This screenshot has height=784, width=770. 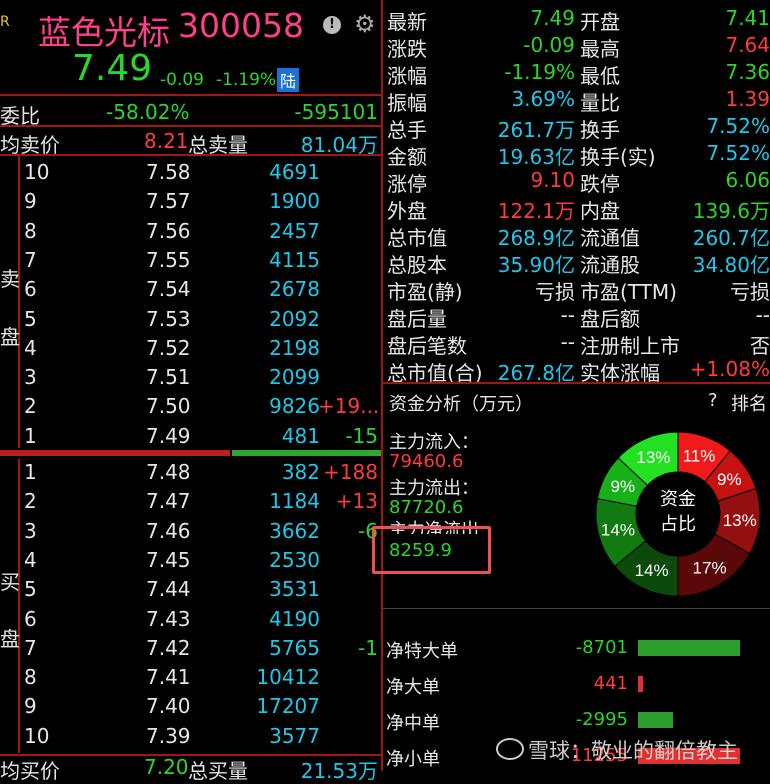 What do you see at coordinates (426, 461) in the screenshot?
I see `inflow-value: 79460.6` at bounding box center [426, 461].